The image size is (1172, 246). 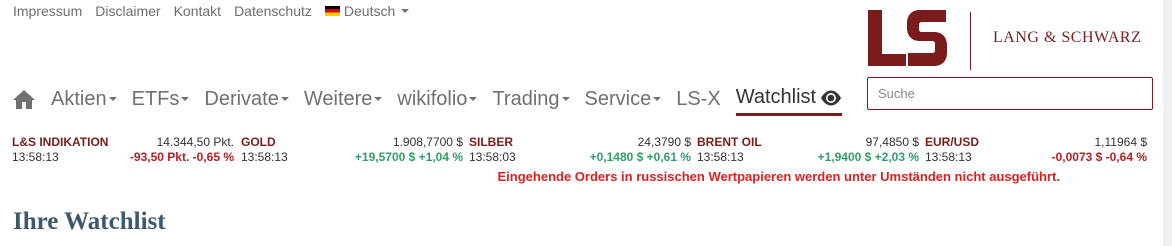 What do you see at coordinates (332, 11) in the screenshot?
I see `german-flag-icon` at bounding box center [332, 11].